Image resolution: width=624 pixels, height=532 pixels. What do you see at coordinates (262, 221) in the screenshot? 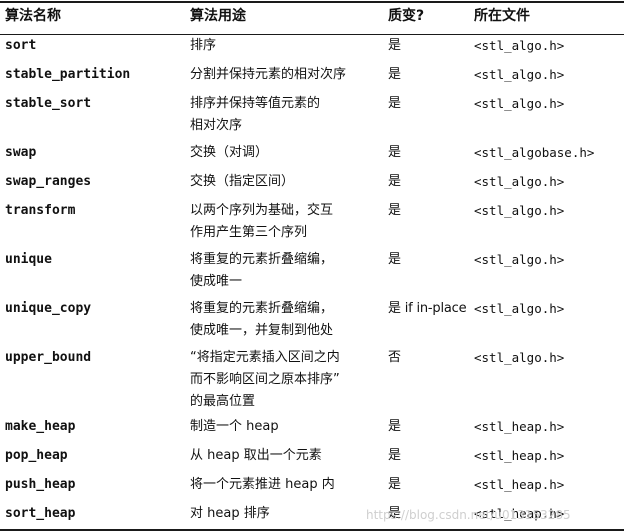
I see `algo-use: 以两个序列为基础，交互 作用产生第三个序列` at bounding box center [262, 221].